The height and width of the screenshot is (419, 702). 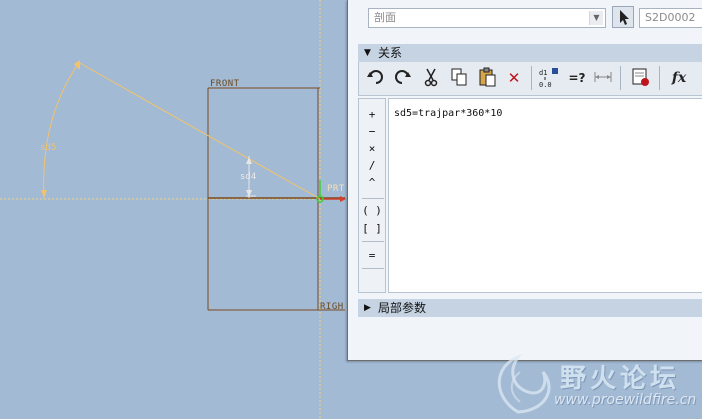 I want to click on front-plane-label: FRONT, so click(x=225, y=84).